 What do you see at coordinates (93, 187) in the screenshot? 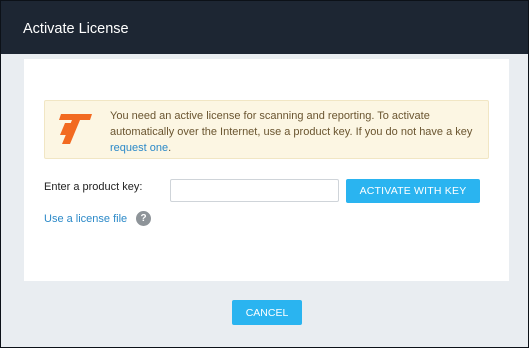
I see `product-key-label: Enter a product key:` at bounding box center [93, 187].